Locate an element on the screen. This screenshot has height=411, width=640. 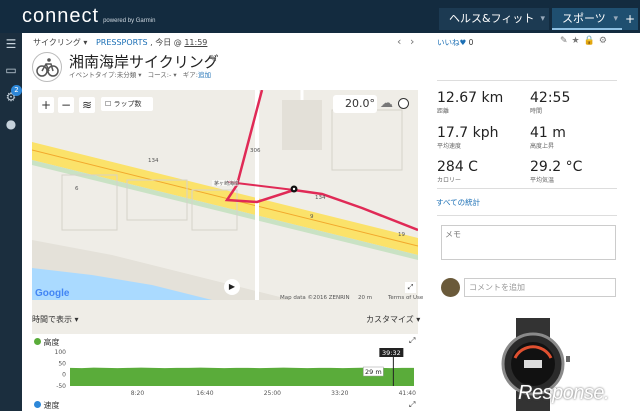
map-number: 9 is located at coordinates (312, 217).